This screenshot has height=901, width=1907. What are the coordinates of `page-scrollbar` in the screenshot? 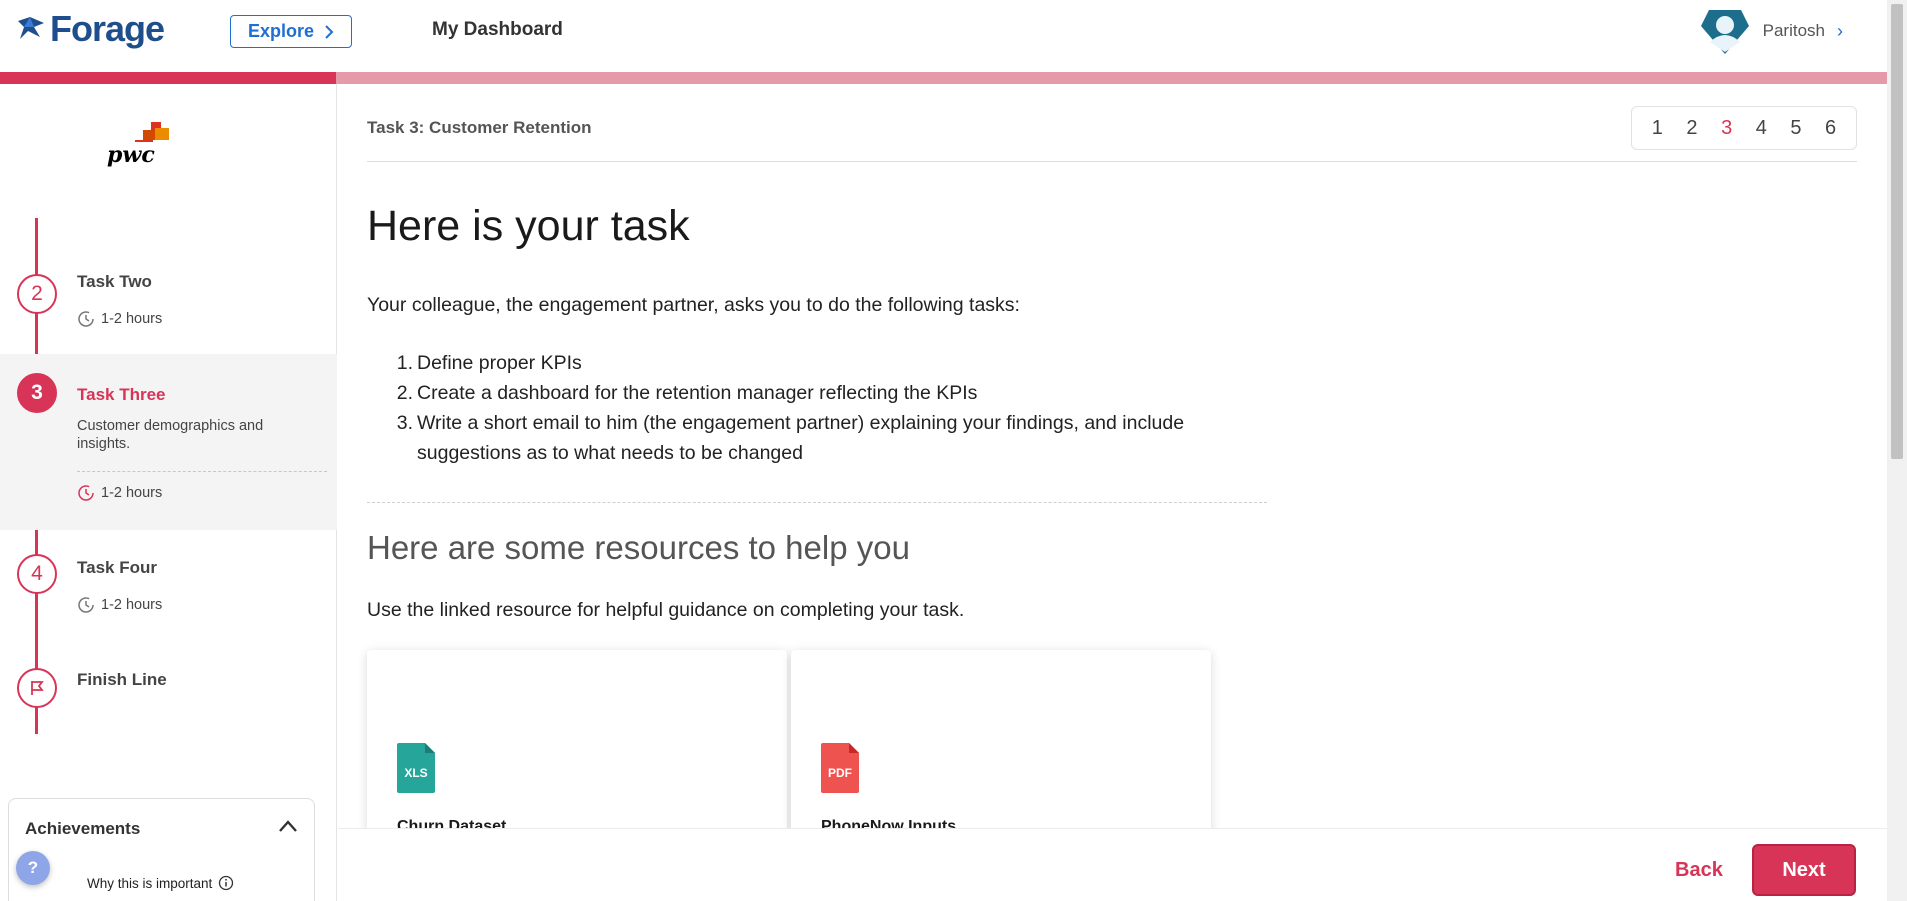 It's located at (1897, 450).